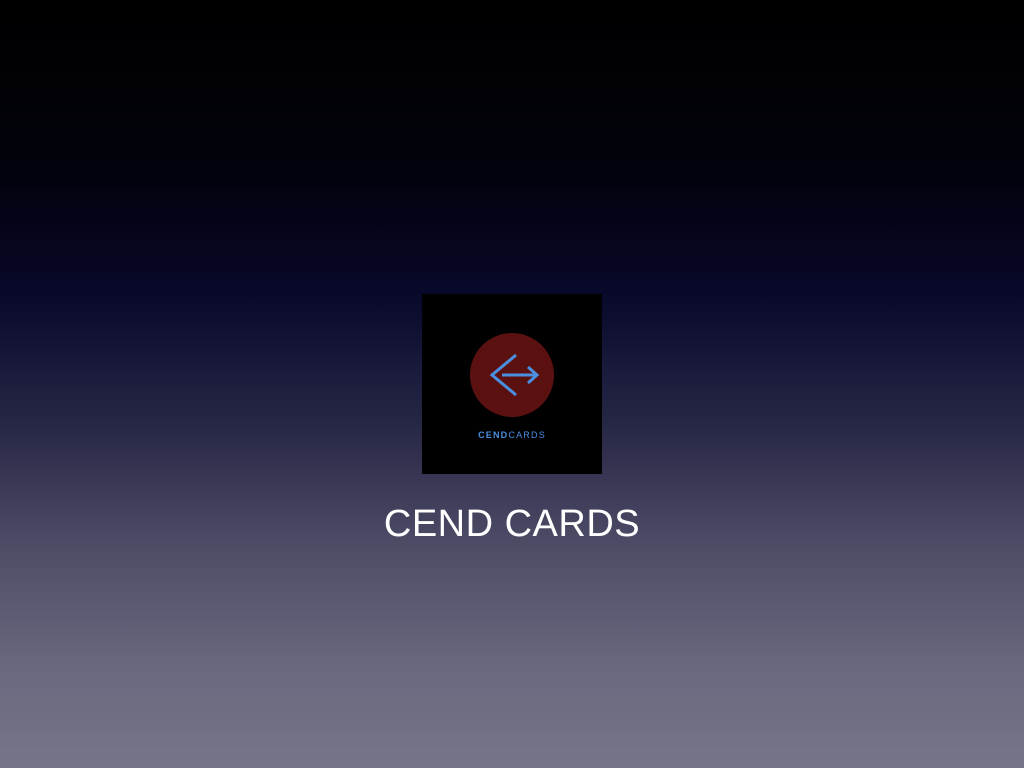 This screenshot has height=768, width=1024. I want to click on exit-arrow-diamond-icon, so click(514, 375).